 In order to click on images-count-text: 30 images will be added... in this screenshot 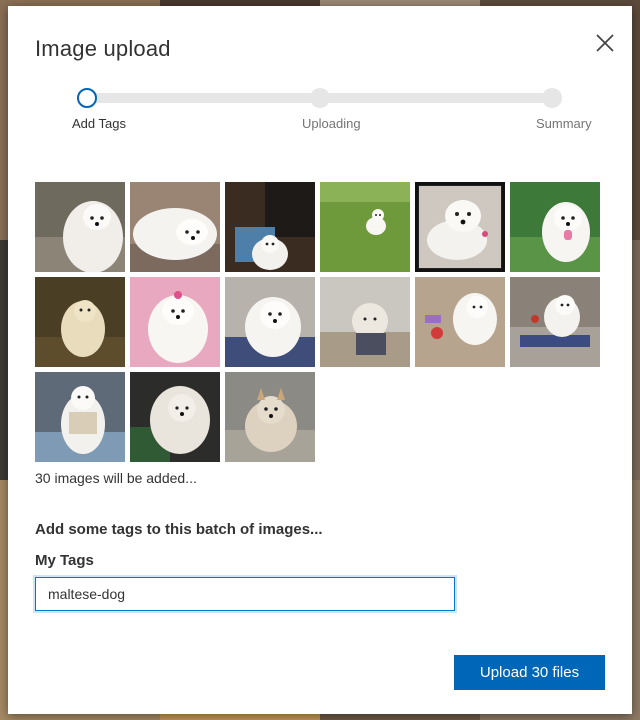, I will do `click(116, 478)`.